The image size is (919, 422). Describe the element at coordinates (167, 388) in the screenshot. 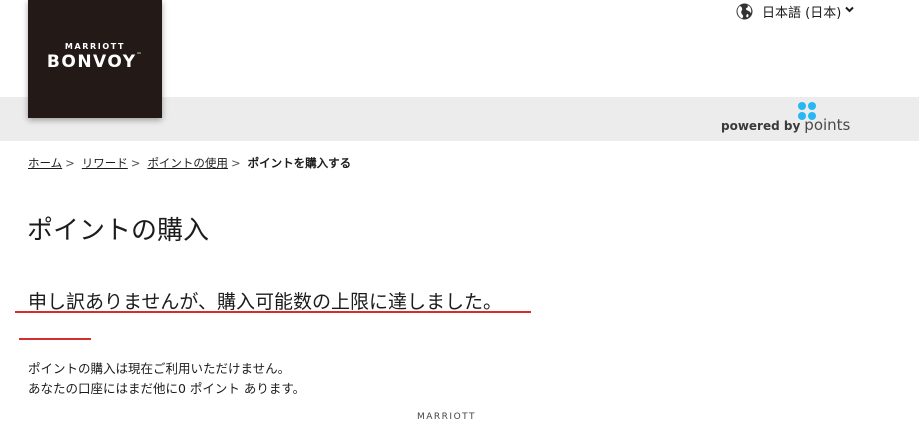

I see `info-line-balance: あなたの口座にはまだ他に0 ポイント あります。` at that location.